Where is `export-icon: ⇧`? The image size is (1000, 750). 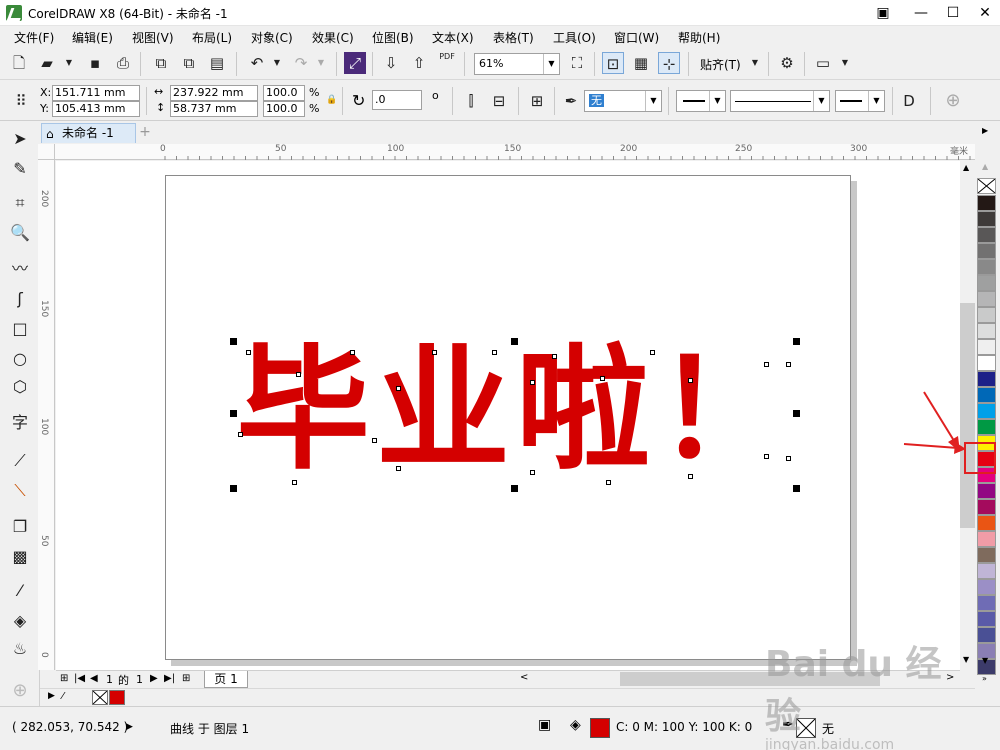
export-icon: ⇧ is located at coordinates (419, 63).